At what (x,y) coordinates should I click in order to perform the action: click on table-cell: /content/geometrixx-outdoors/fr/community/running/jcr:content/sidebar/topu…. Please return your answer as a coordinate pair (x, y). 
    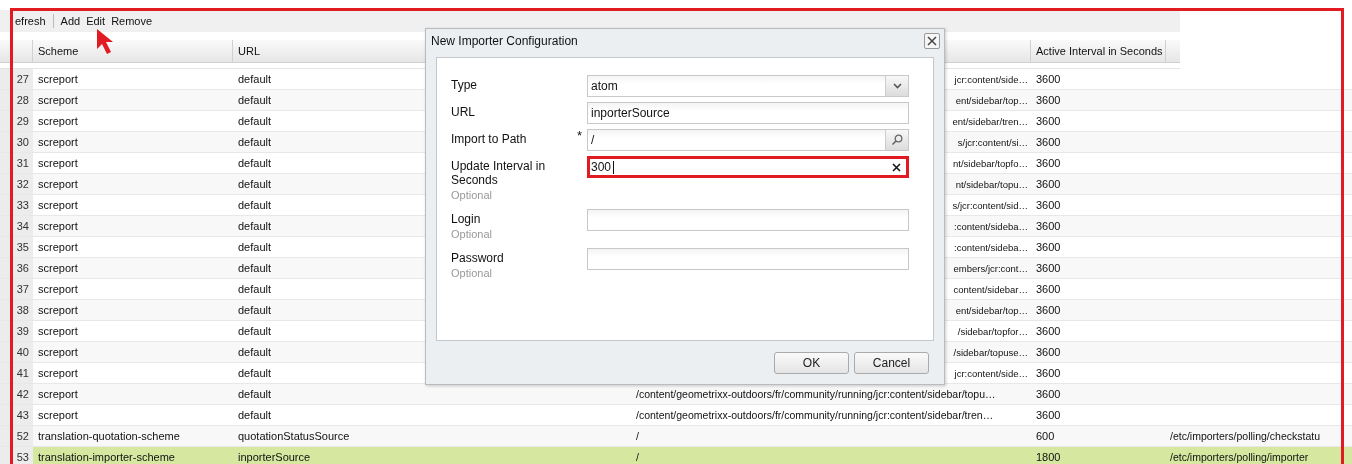
    Looking at the image, I should click on (816, 394).